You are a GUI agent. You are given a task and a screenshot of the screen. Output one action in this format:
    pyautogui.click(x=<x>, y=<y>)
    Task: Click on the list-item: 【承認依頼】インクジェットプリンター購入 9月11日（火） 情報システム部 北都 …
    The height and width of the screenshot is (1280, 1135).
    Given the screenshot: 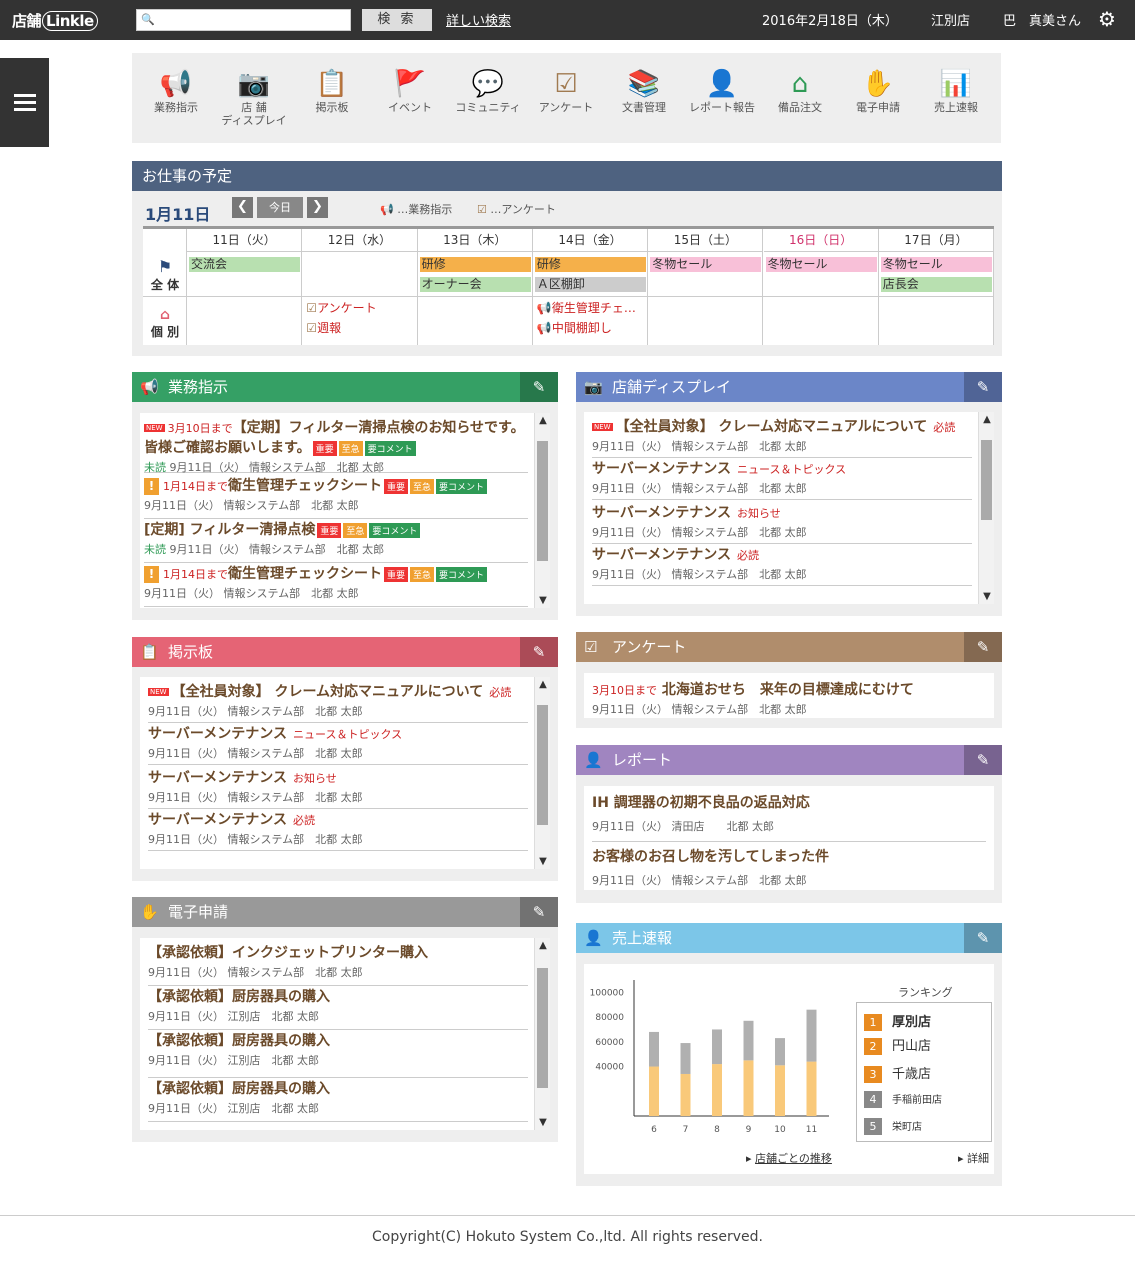 What is the action you would take?
    pyautogui.click(x=338, y=964)
    